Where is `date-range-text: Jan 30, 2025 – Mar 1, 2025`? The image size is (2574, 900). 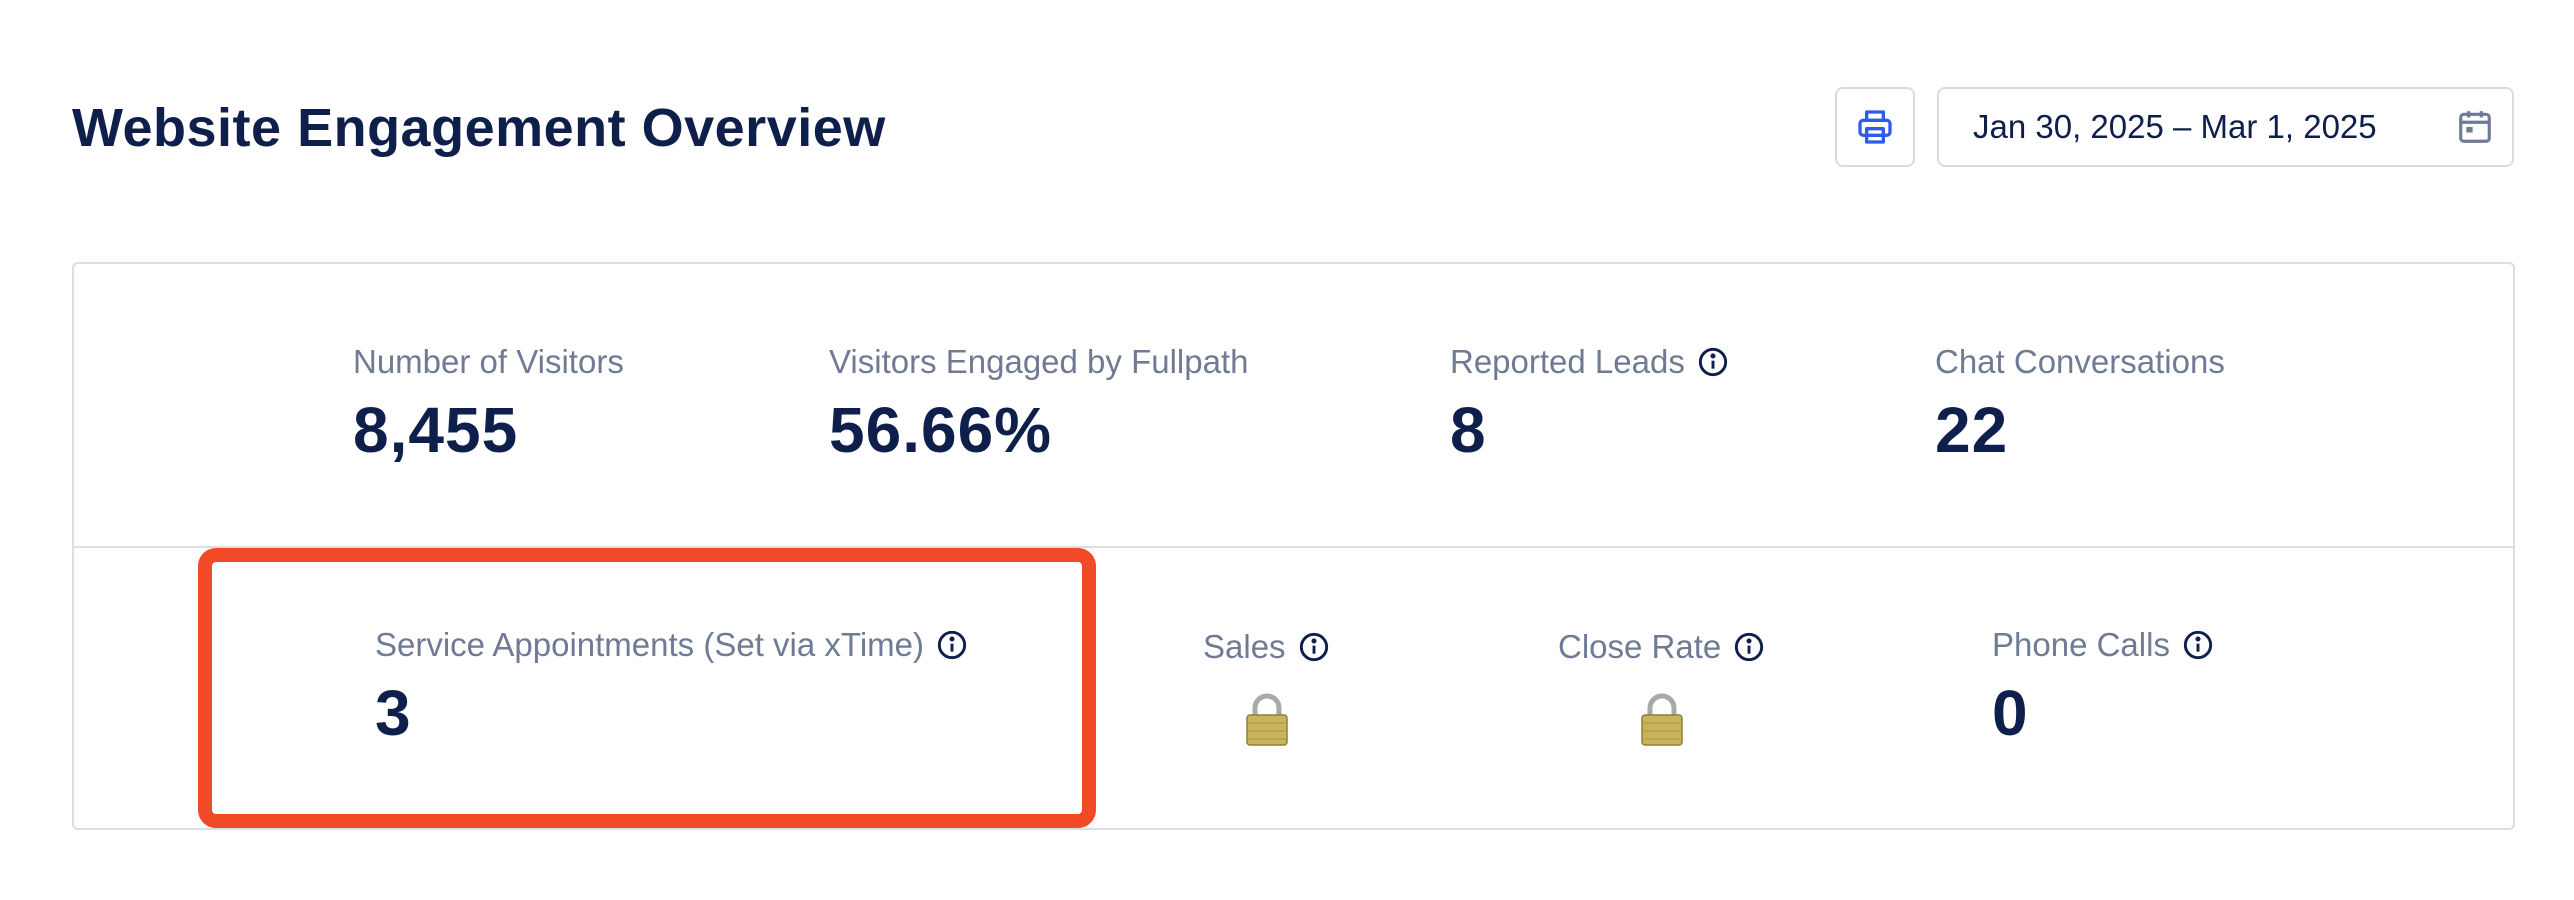
date-range-text: Jan 30, 2025 – Mar 1, 2025 is located at coordinates (2175, 126).